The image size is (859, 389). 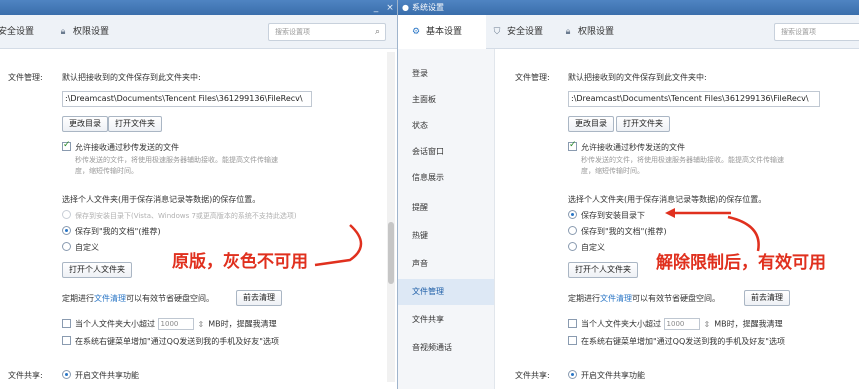 I want to click on tab-security: ⛉ 安全设置, so click(x=517, y=32).